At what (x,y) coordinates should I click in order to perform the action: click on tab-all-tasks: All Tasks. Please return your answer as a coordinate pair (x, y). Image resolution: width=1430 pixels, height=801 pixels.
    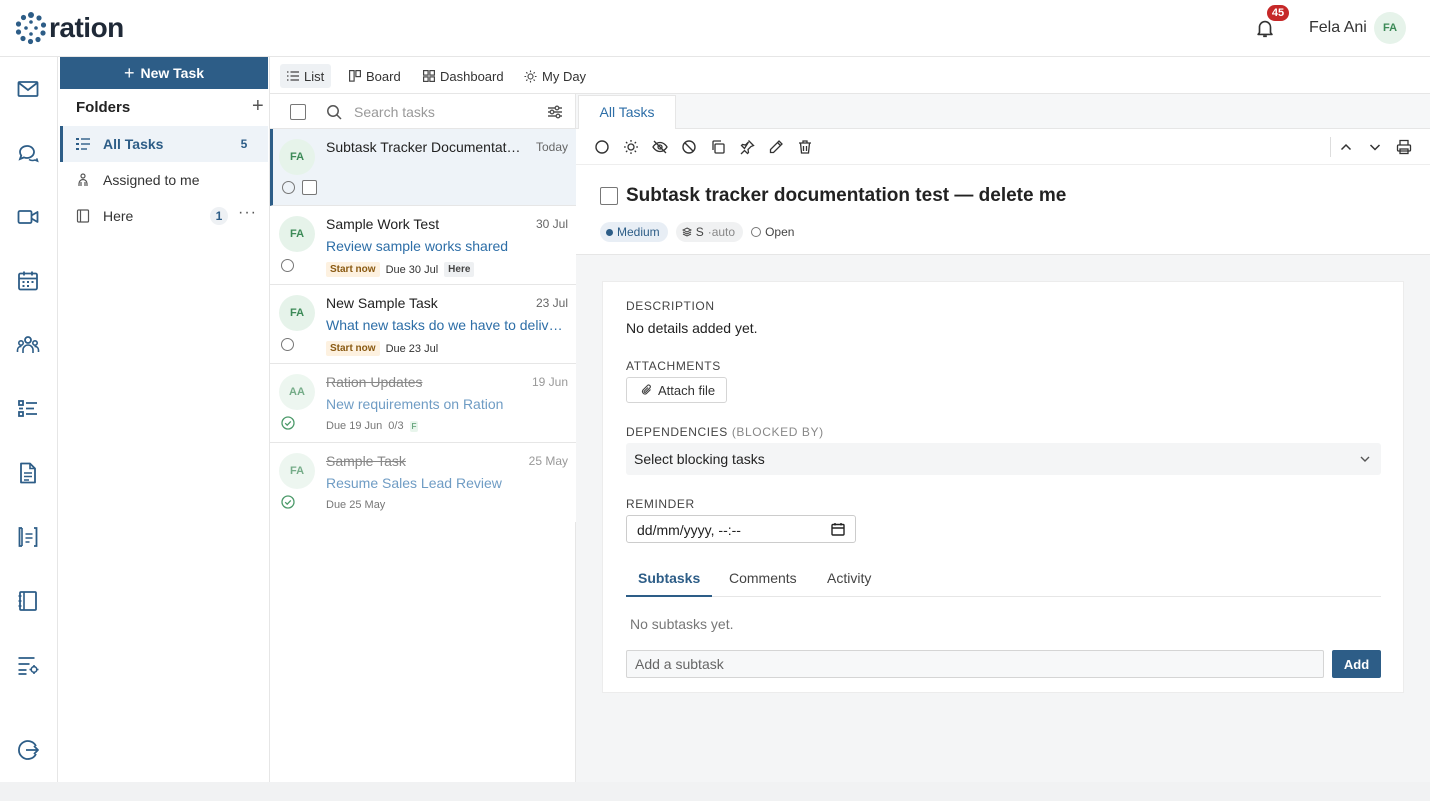
    Looking at the image, I should click on (627, 112).